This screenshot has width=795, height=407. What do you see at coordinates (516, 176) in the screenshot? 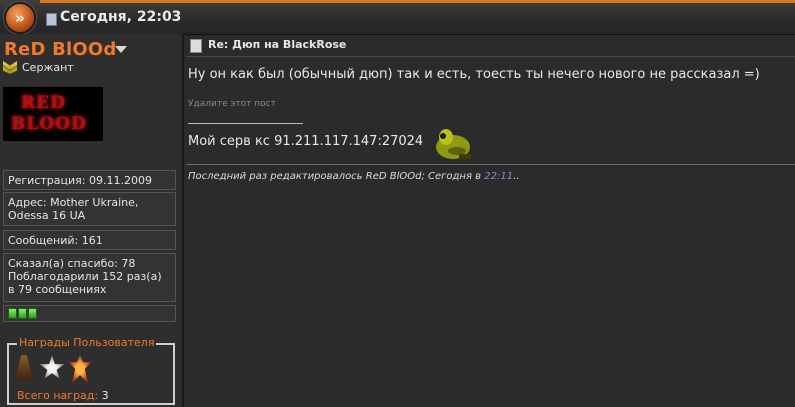
I see `edit-note-suffix: ..` at bounding box center [516, 176].